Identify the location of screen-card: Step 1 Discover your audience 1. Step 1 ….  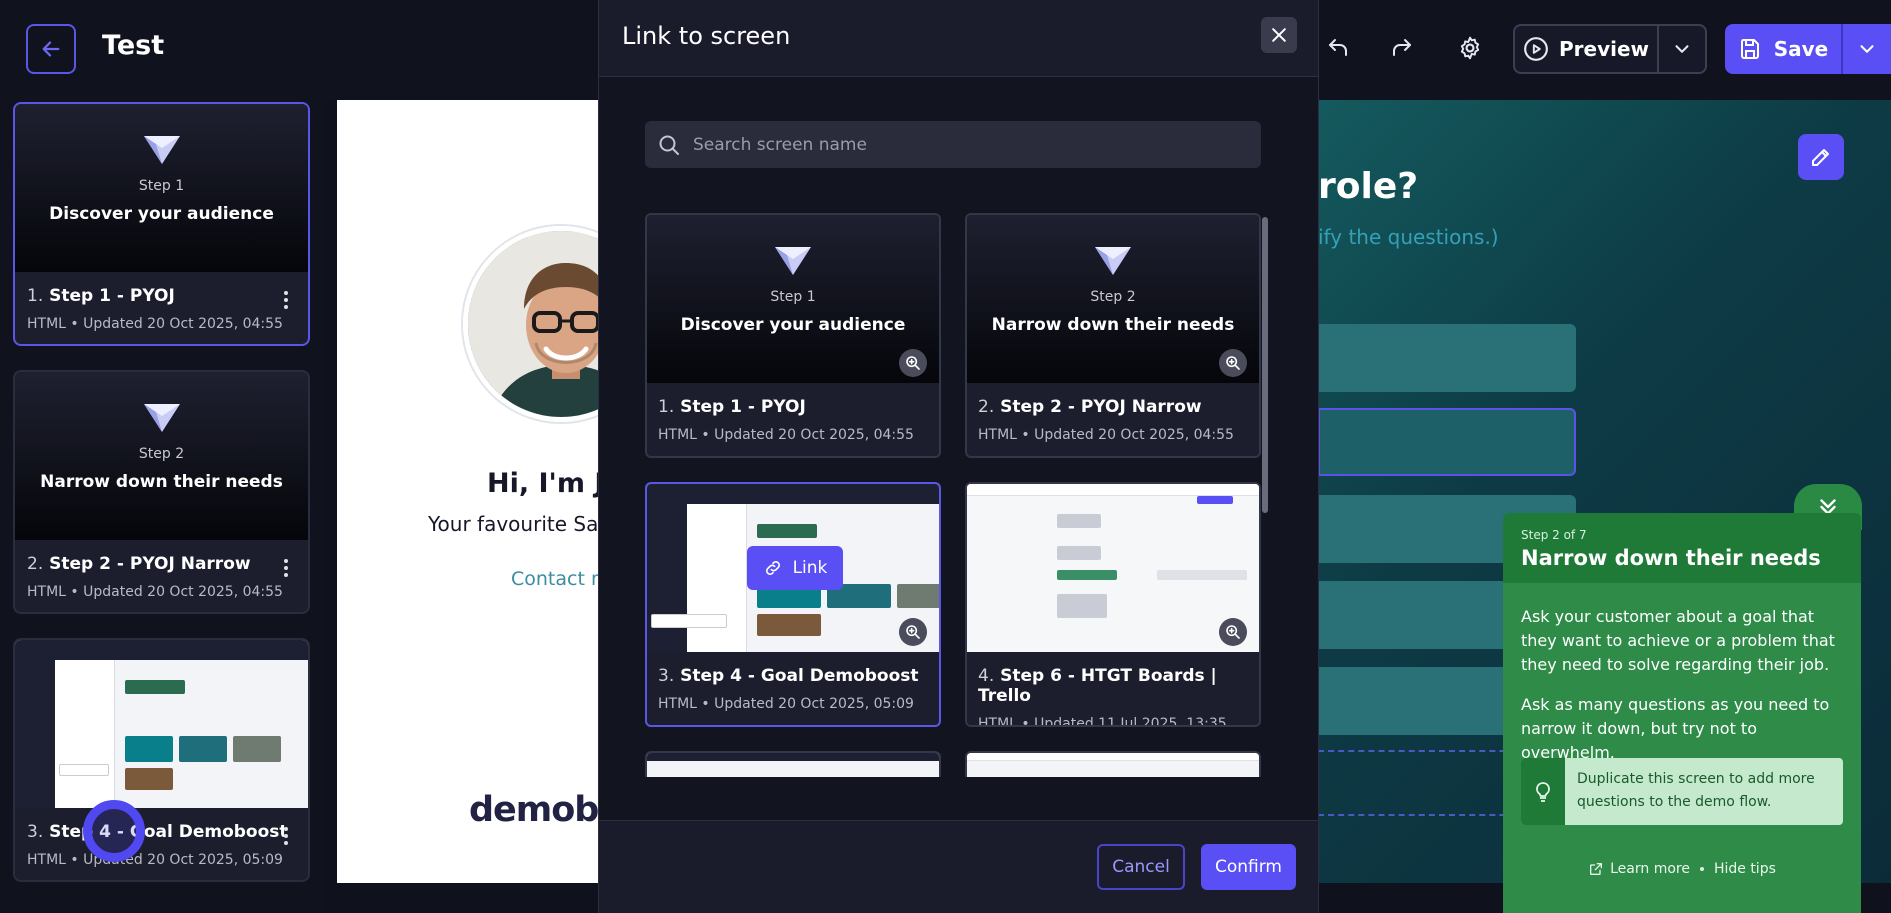
(161, 224).